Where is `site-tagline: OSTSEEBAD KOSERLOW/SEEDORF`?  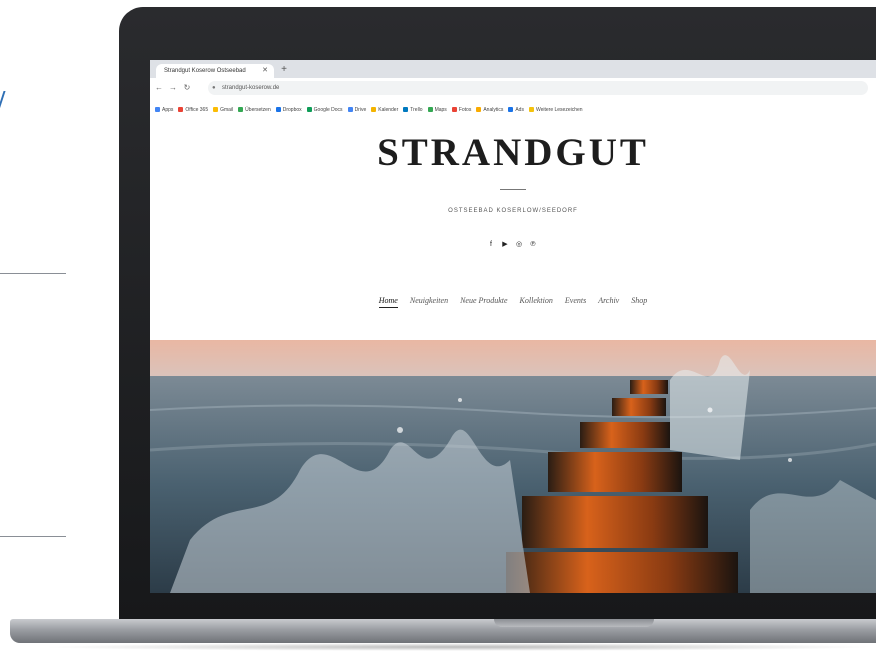
site-tagline: OSTSEEBAD KOSERLOW/SEEDORF is located at coordinates (513, 211).